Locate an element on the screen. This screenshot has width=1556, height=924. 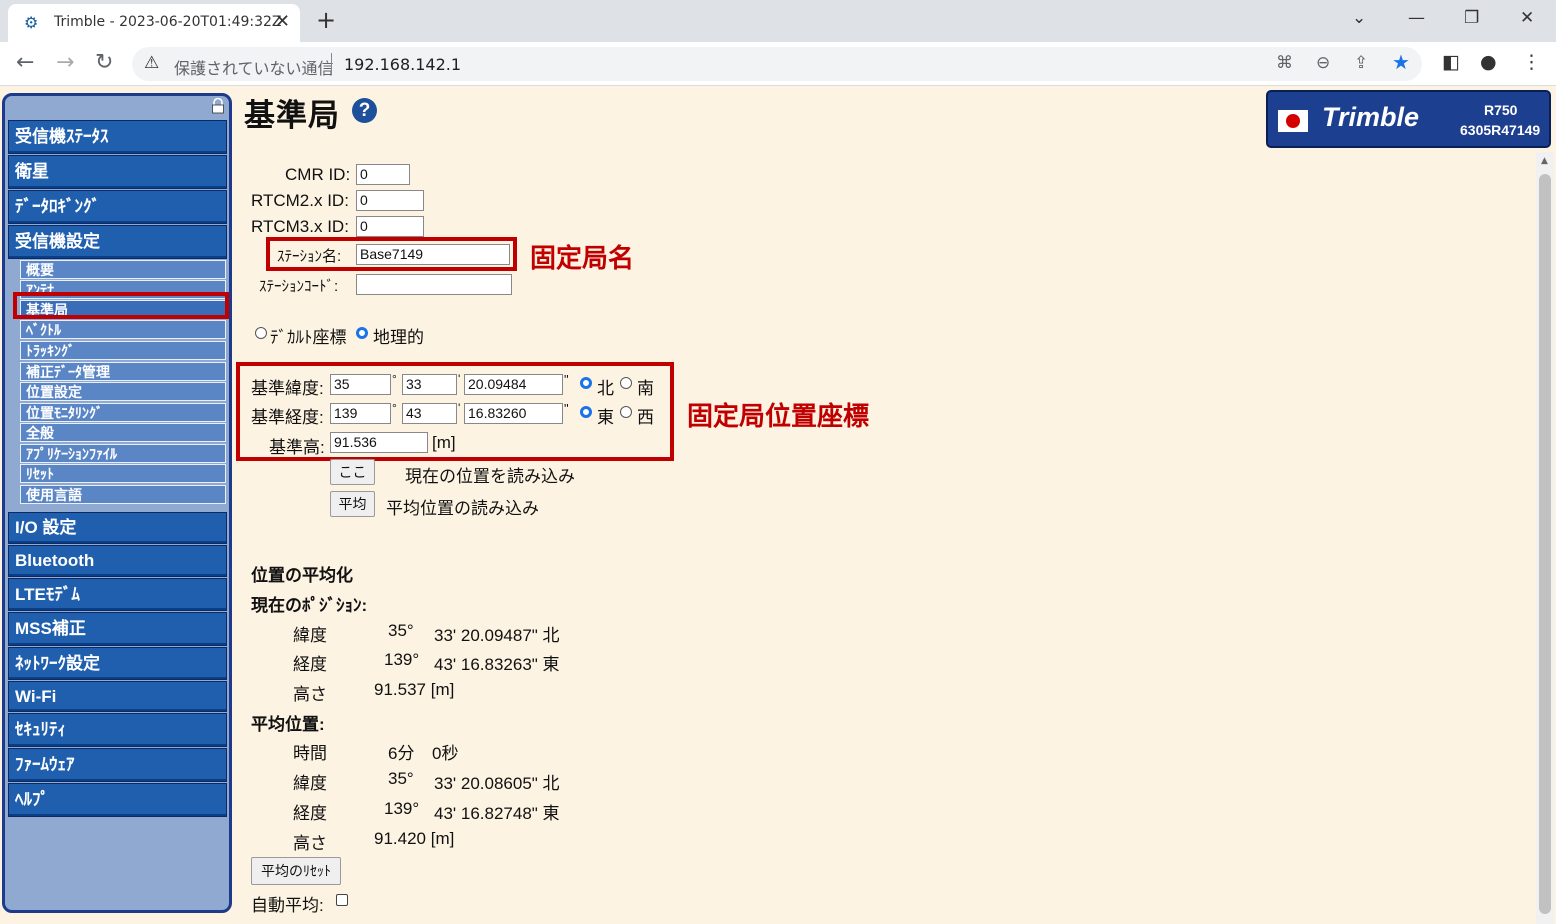
rtcm2-id-label: RTCM2.x ID: is located at coordinates (300, 200).